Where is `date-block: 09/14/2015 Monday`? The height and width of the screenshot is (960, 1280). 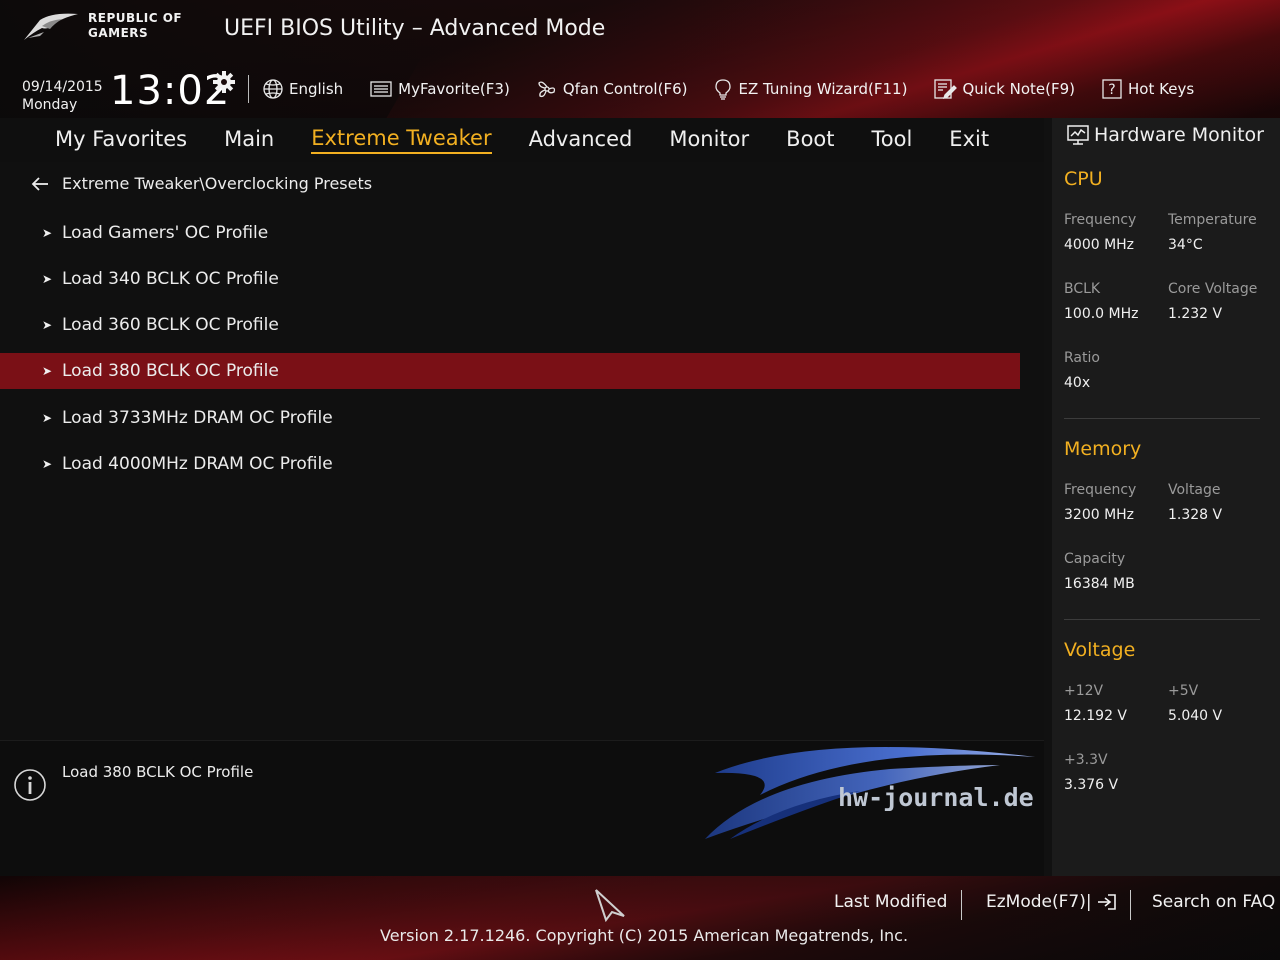 date-block: 09/14/2015 Monday is located at coordinates (62, 96).